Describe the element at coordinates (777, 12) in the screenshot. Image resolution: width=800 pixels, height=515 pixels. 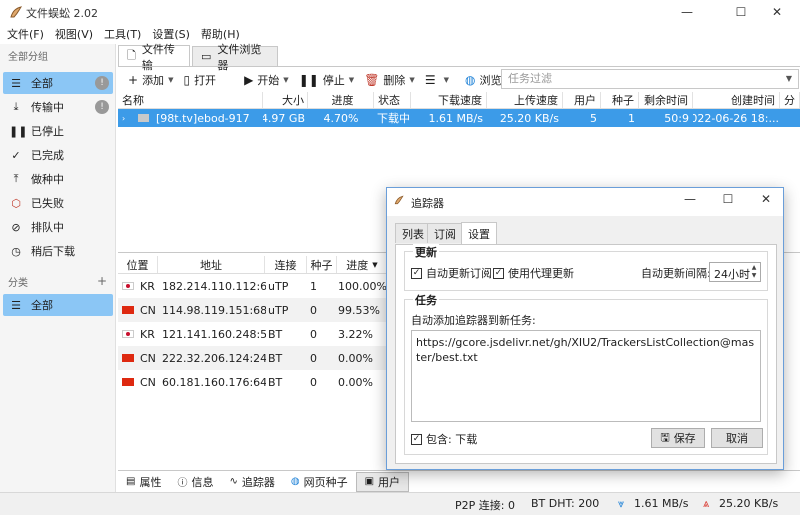
I see `close-button: ✕` at that location.